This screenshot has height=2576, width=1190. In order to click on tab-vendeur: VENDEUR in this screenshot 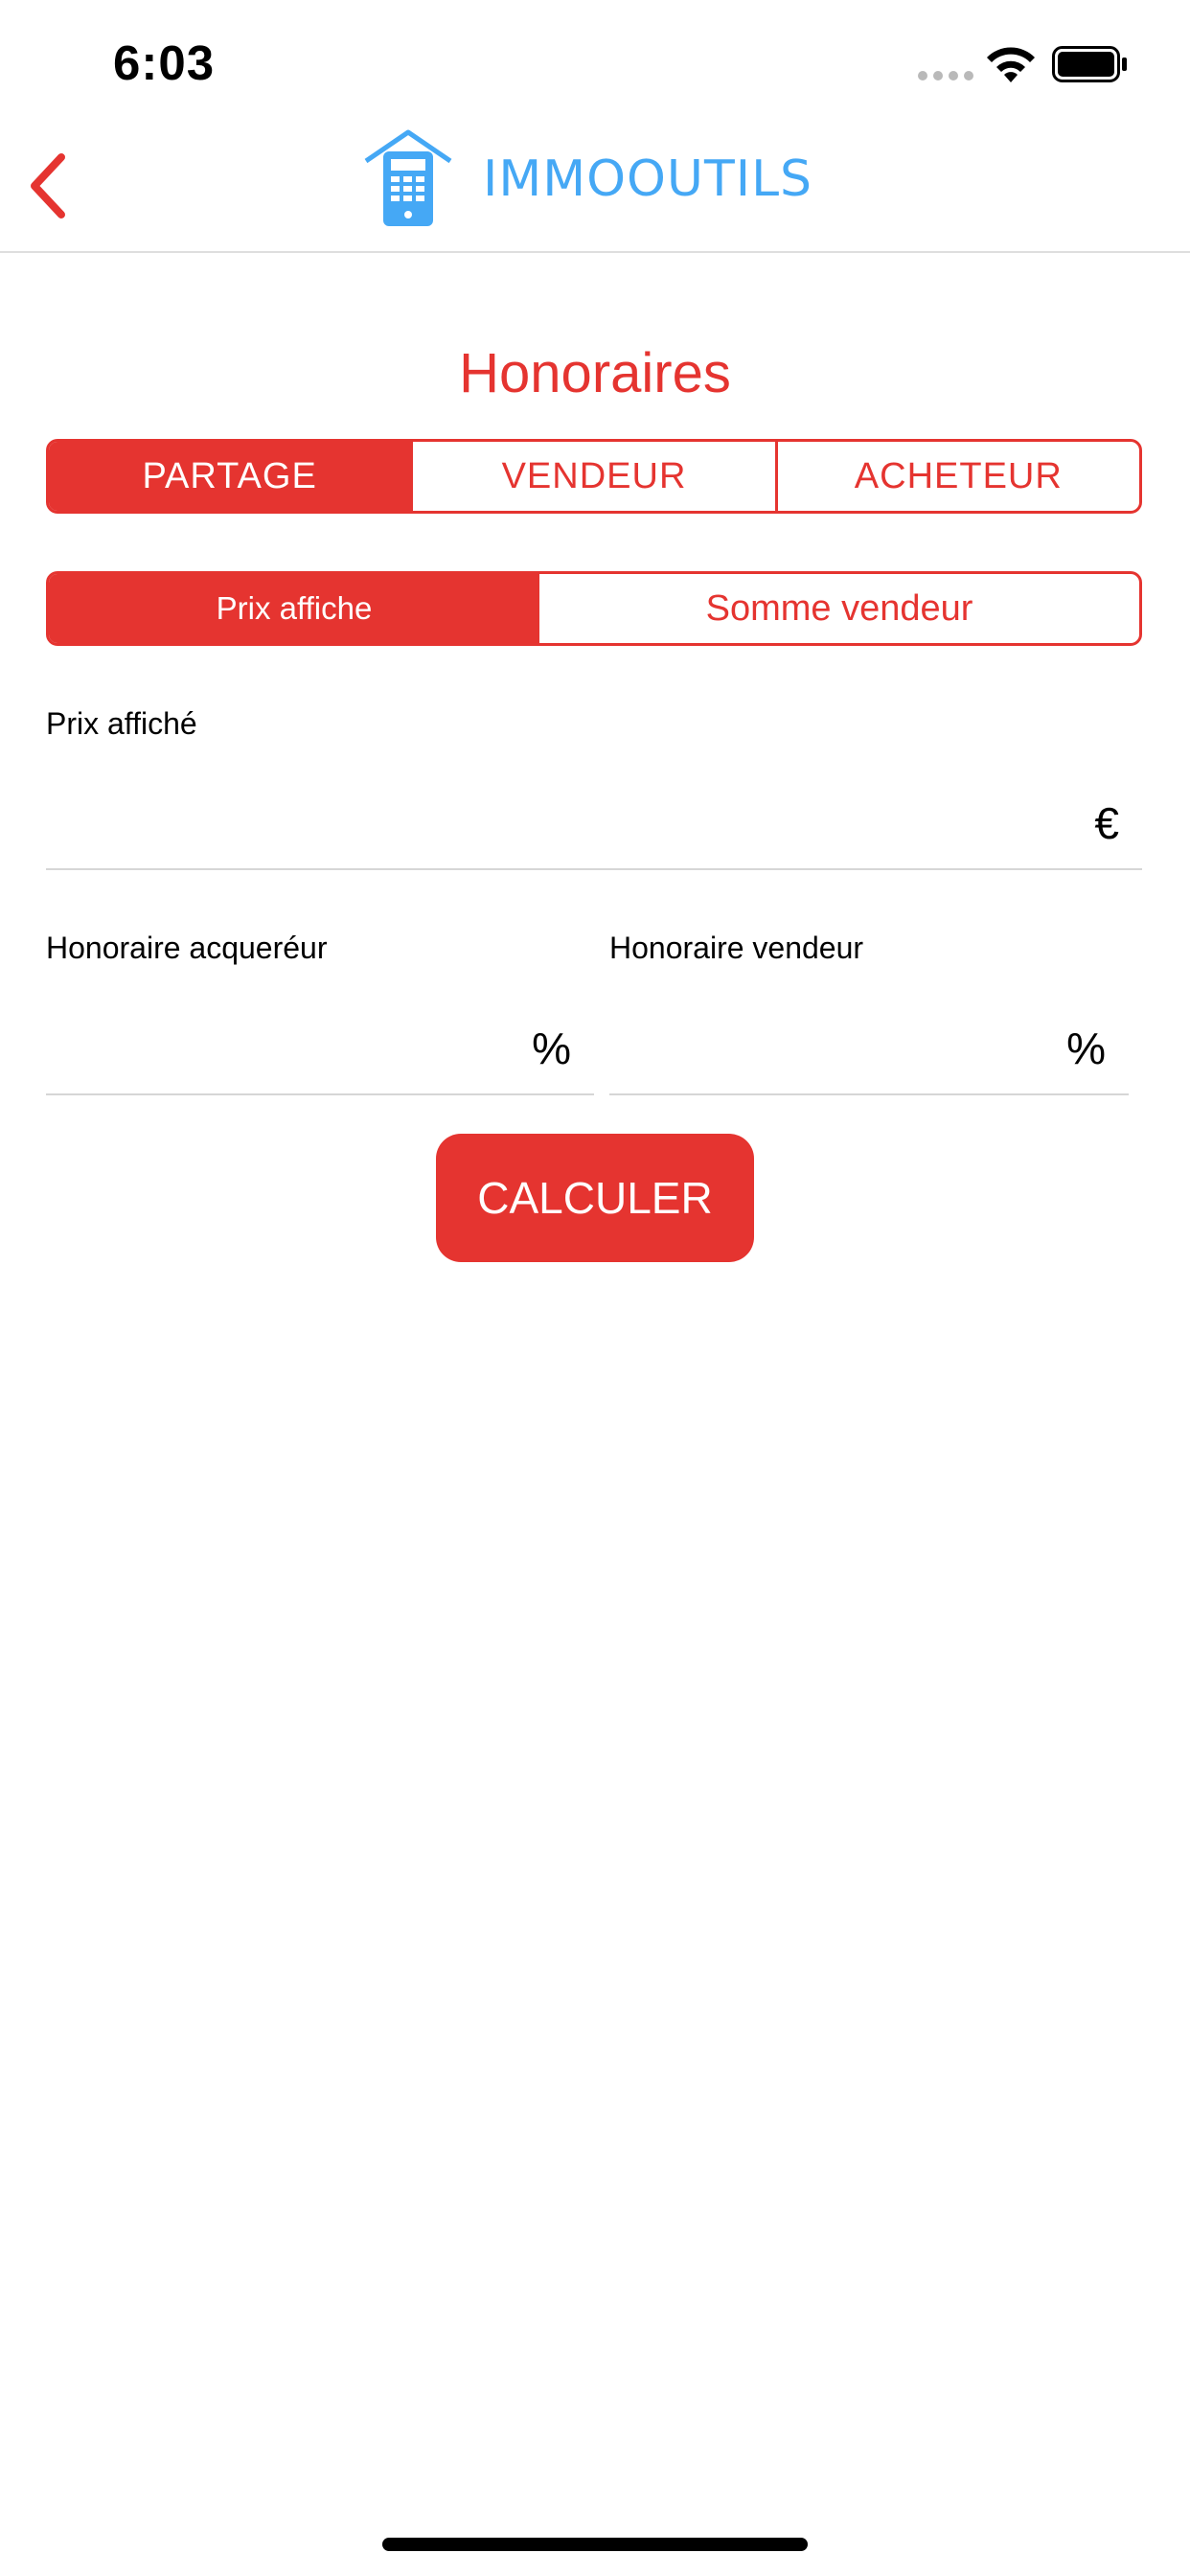, I will do `click(592, 476)`.